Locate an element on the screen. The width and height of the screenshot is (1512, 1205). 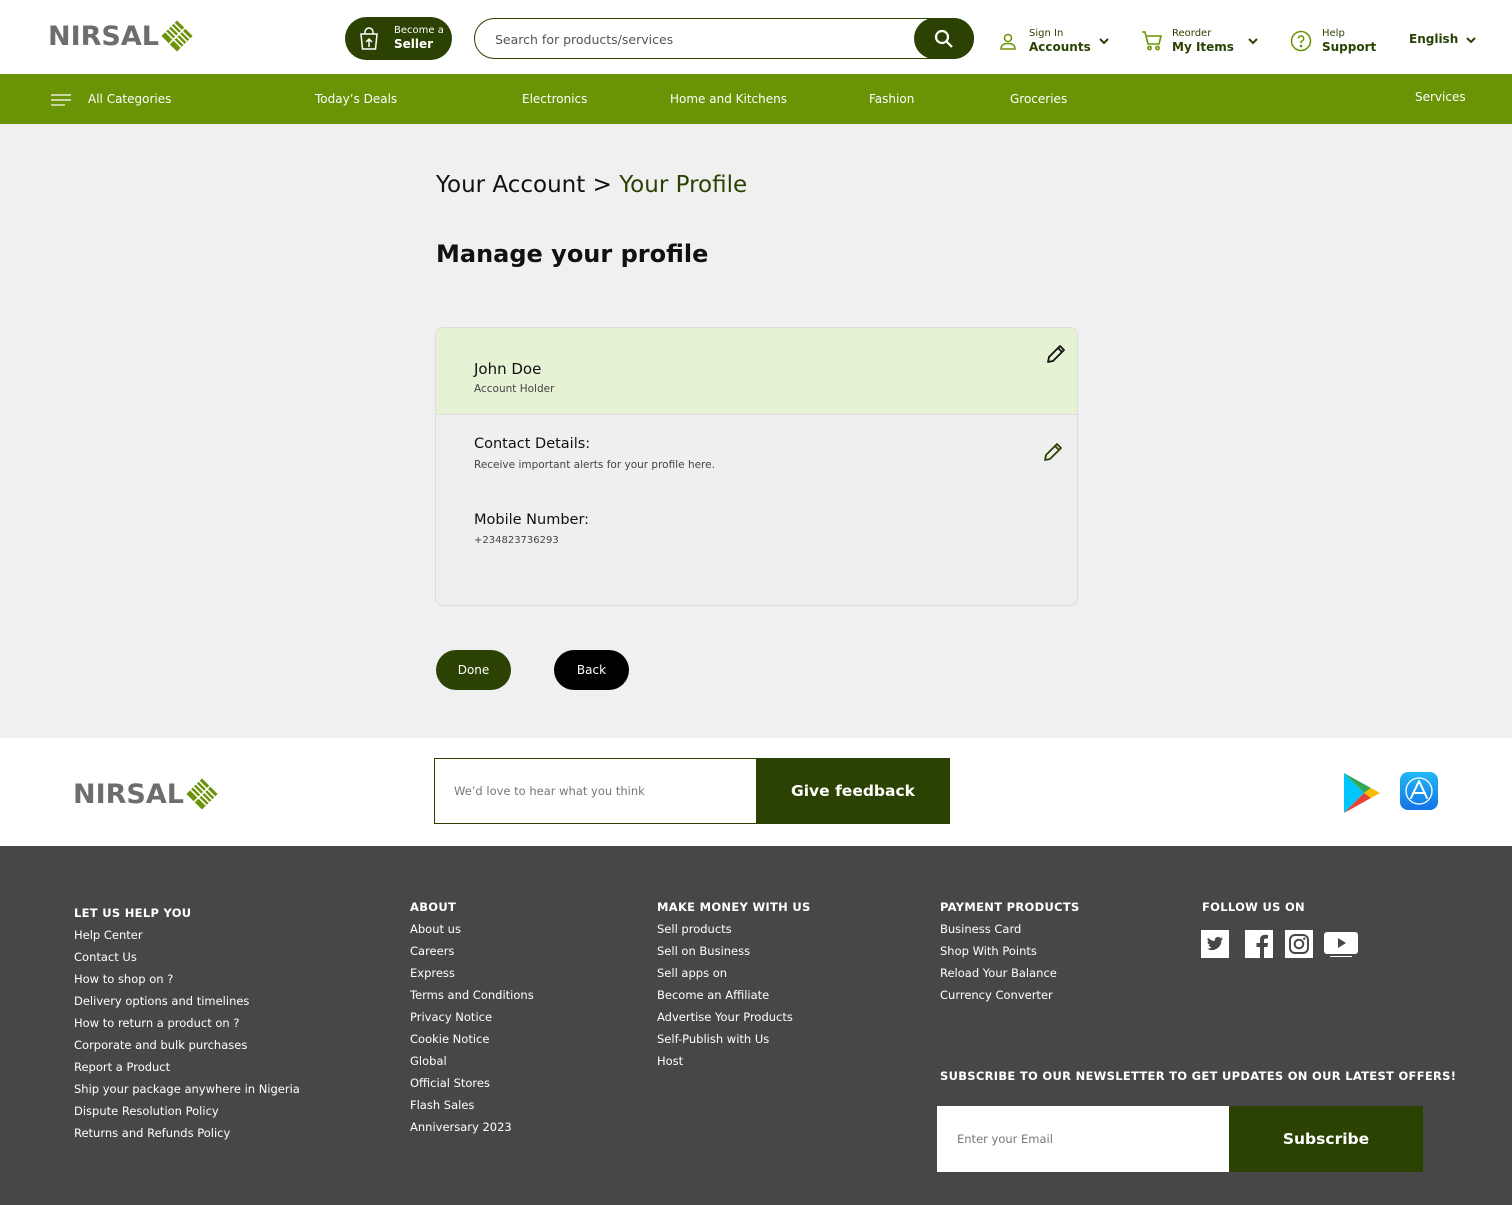
reorder-menu: Reorder My Items is located at coordinates (1199, 41).